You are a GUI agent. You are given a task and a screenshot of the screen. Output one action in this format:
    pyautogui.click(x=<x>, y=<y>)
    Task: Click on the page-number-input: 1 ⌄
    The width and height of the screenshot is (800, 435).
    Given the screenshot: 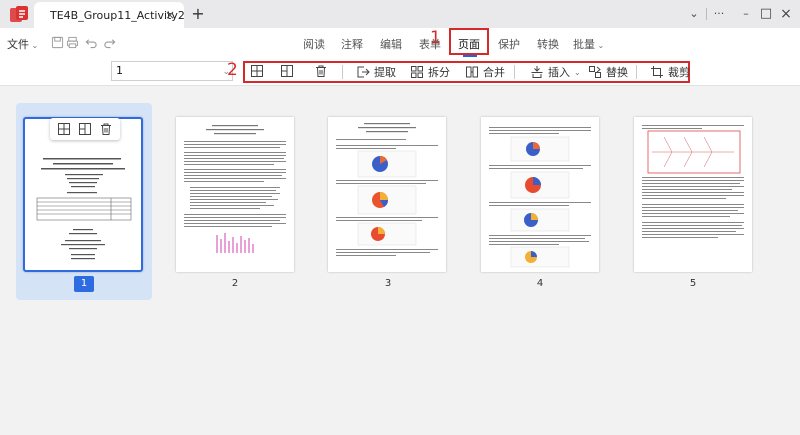 What is the action you would take?
    pyautogui.click(x=172, y=71)
    